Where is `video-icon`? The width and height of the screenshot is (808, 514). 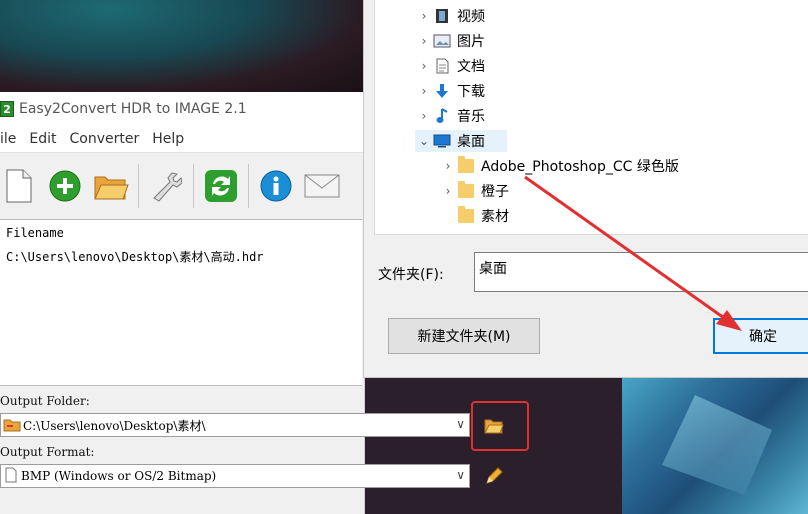 video-icon is located at coordinates (442, 16).